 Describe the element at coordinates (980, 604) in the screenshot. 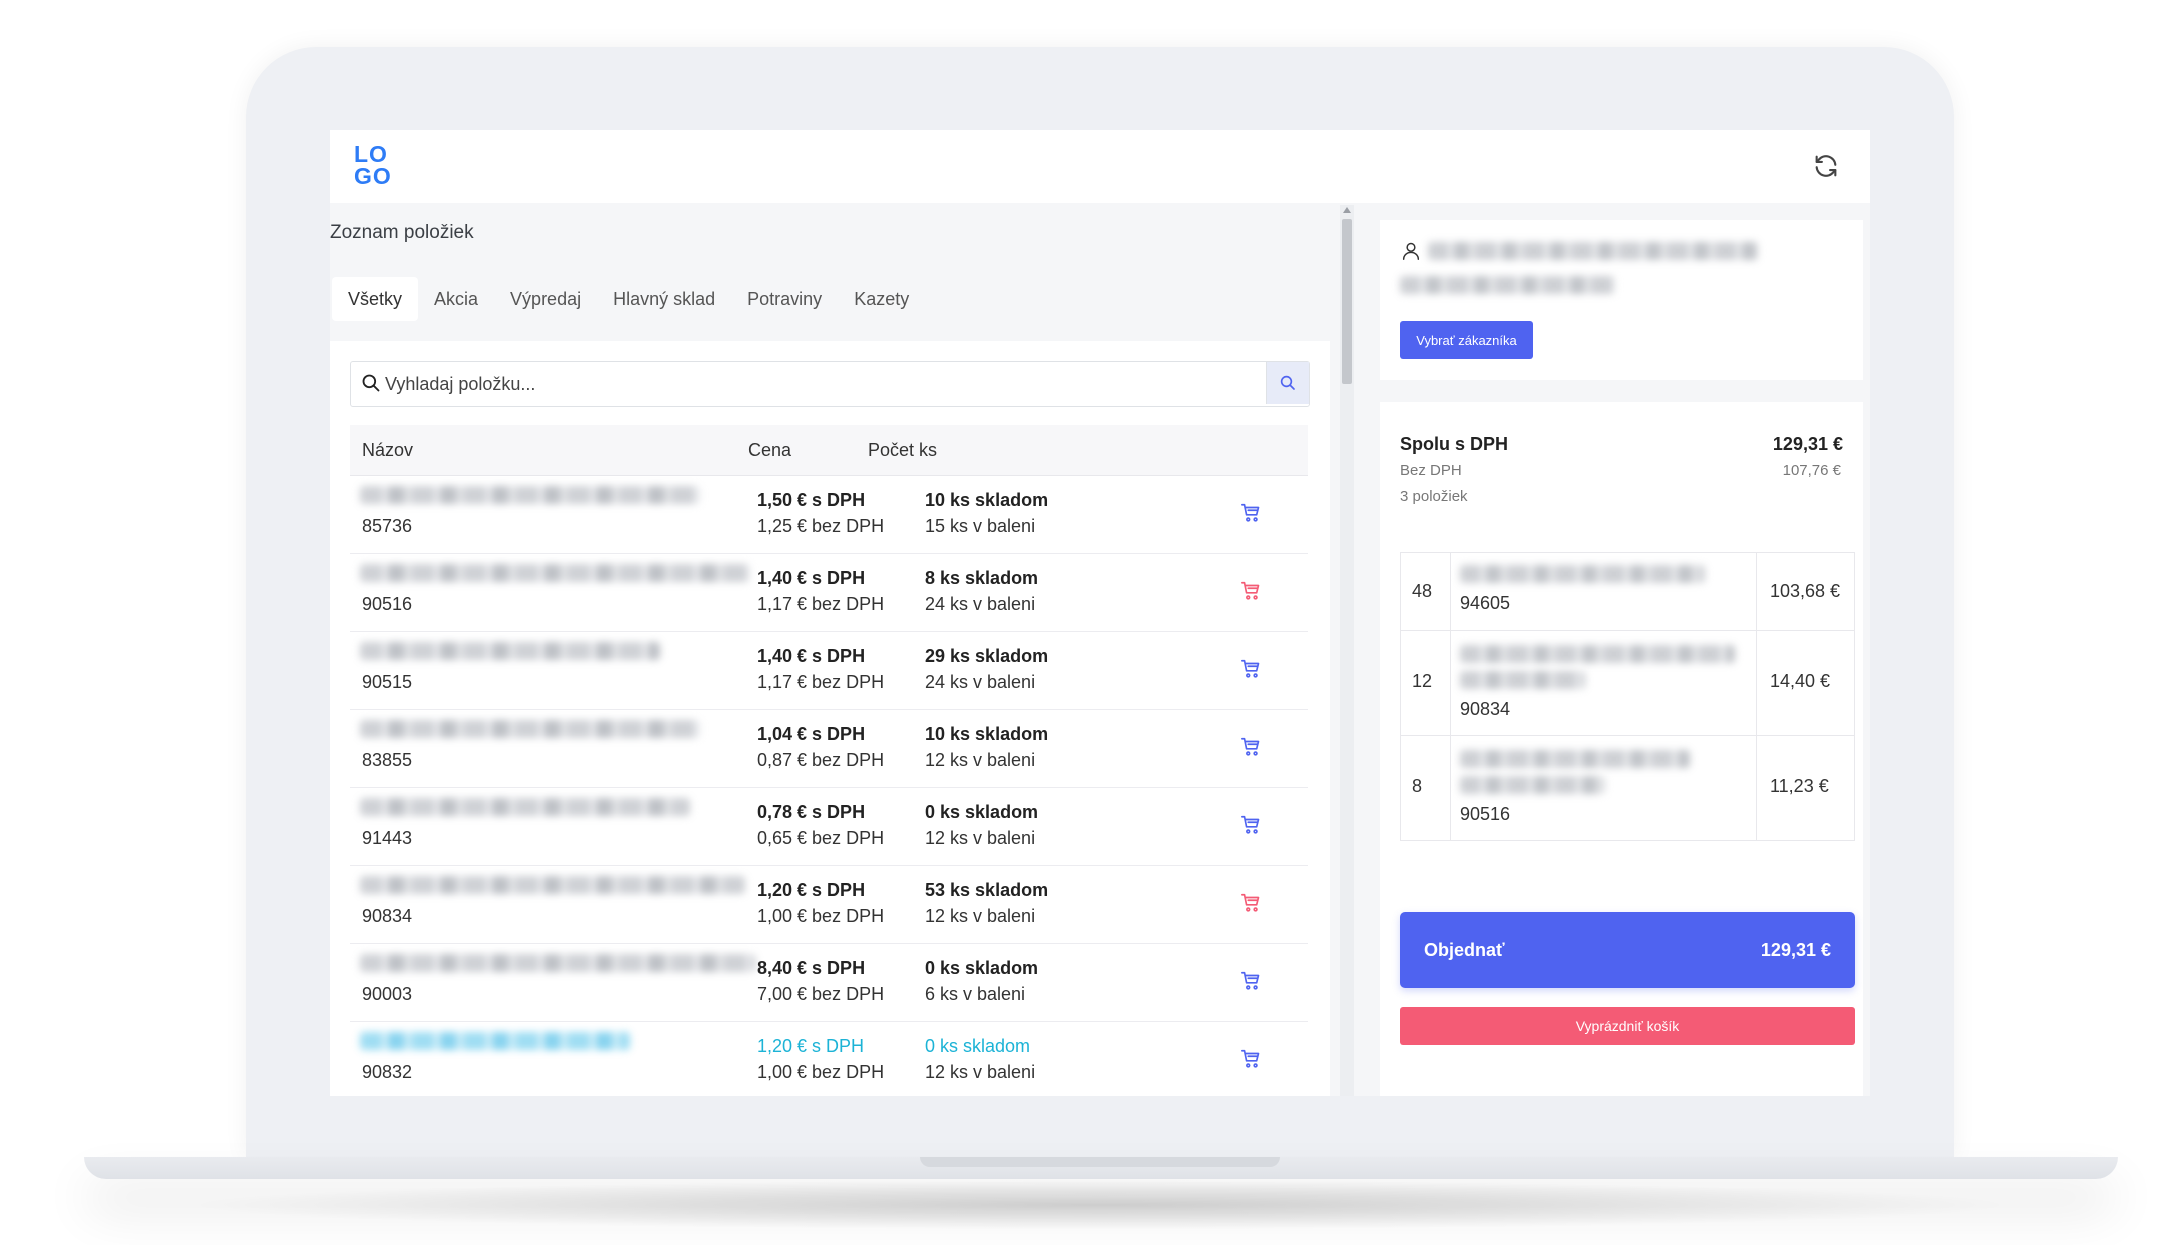

I see `item-pack: 24 ks v baleni` at that location.